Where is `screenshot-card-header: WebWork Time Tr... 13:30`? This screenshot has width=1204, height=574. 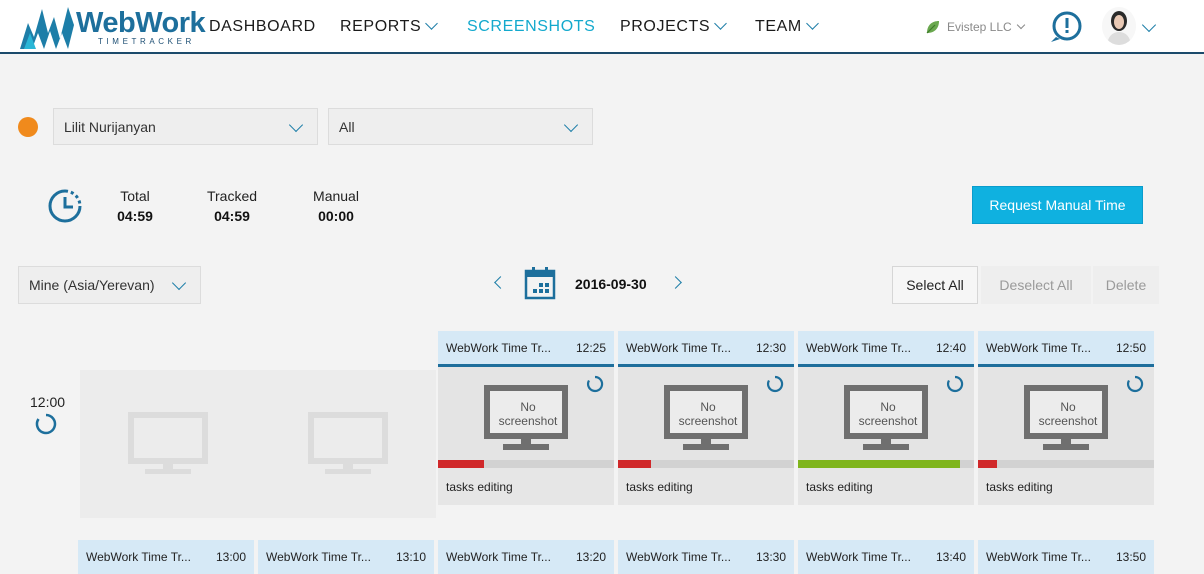
screenshot-card-header: WebWork Time Tr... 13:30 is located at coordinates (706, 557).